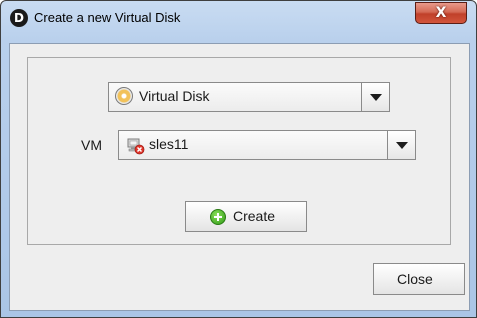  Describe the element at coordinates (238, 21) in the screenshot. I see `title-bar: D Create a new Virtual Disk X` at that location.